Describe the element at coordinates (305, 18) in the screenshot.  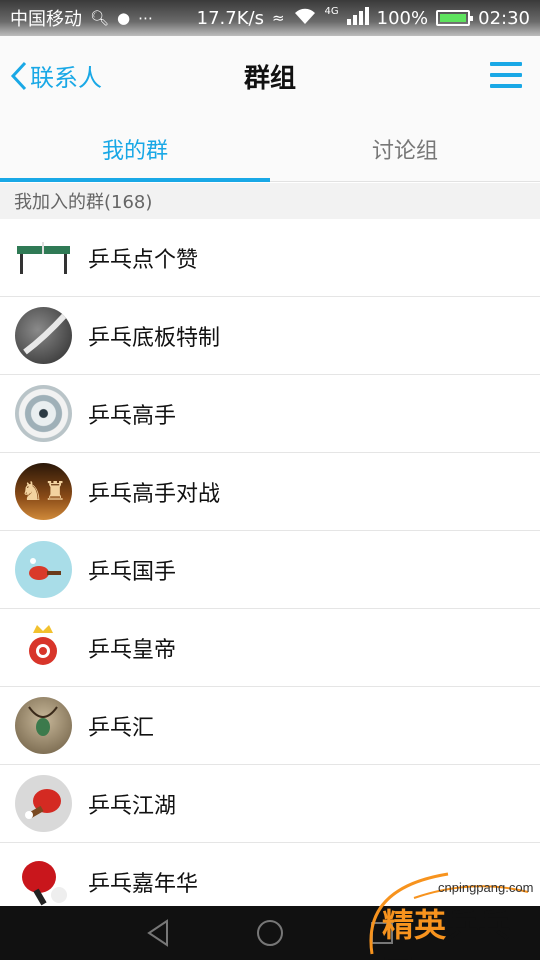
I see `wifi-icon` at that location.